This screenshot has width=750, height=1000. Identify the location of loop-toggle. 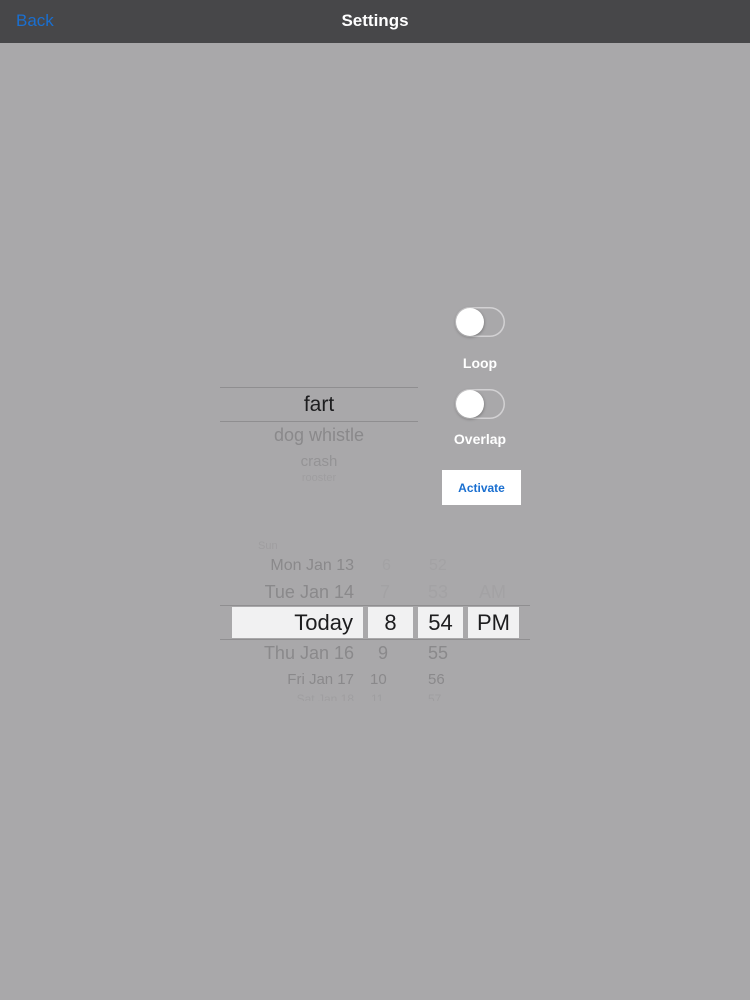
(480, 322).